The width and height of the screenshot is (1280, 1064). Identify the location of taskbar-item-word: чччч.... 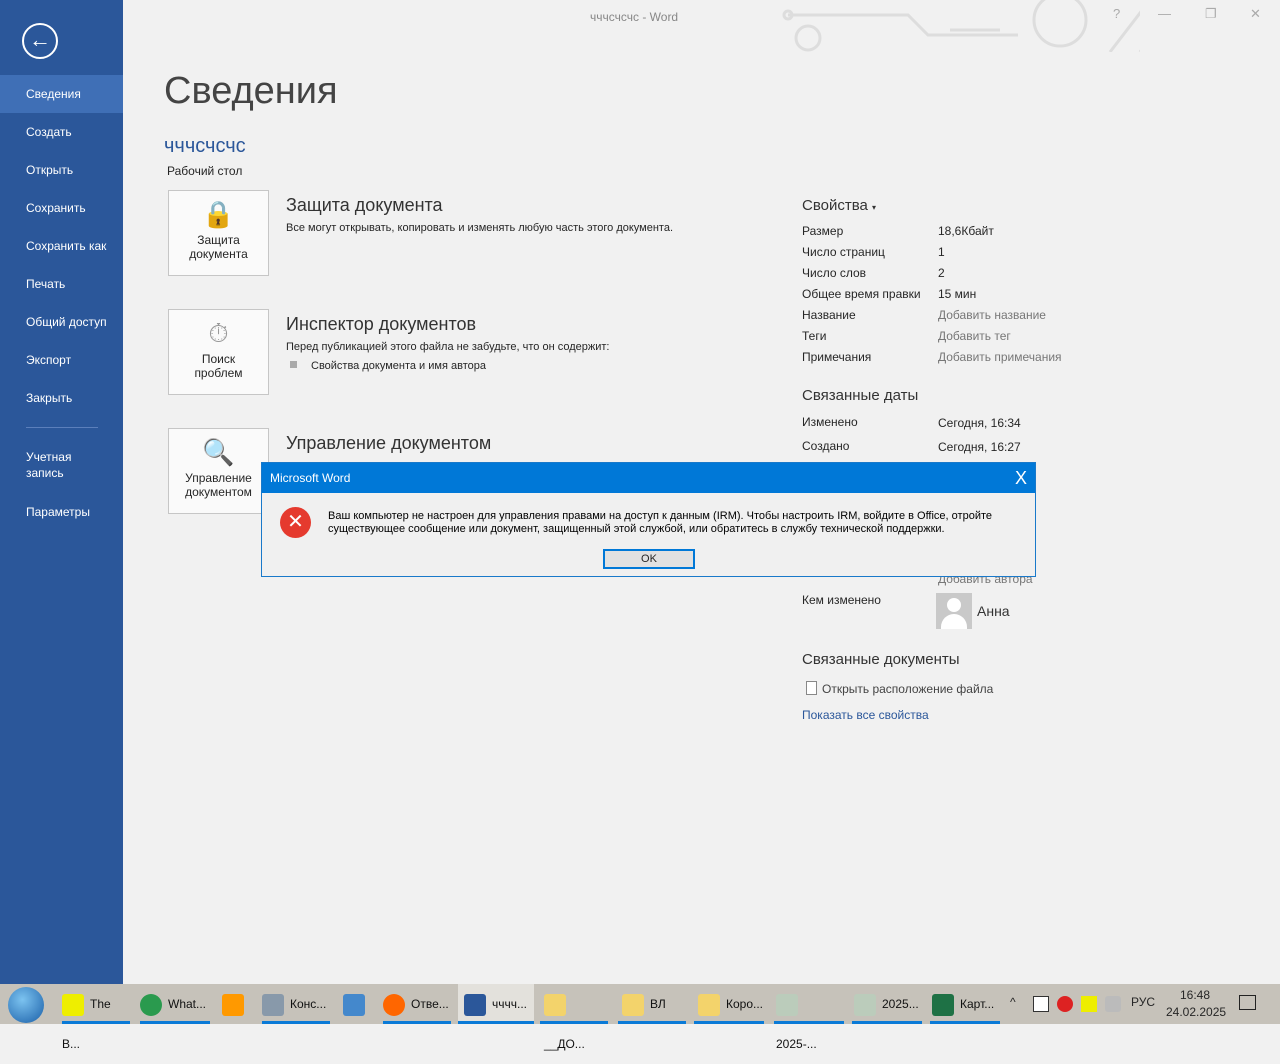
(496, 1004).